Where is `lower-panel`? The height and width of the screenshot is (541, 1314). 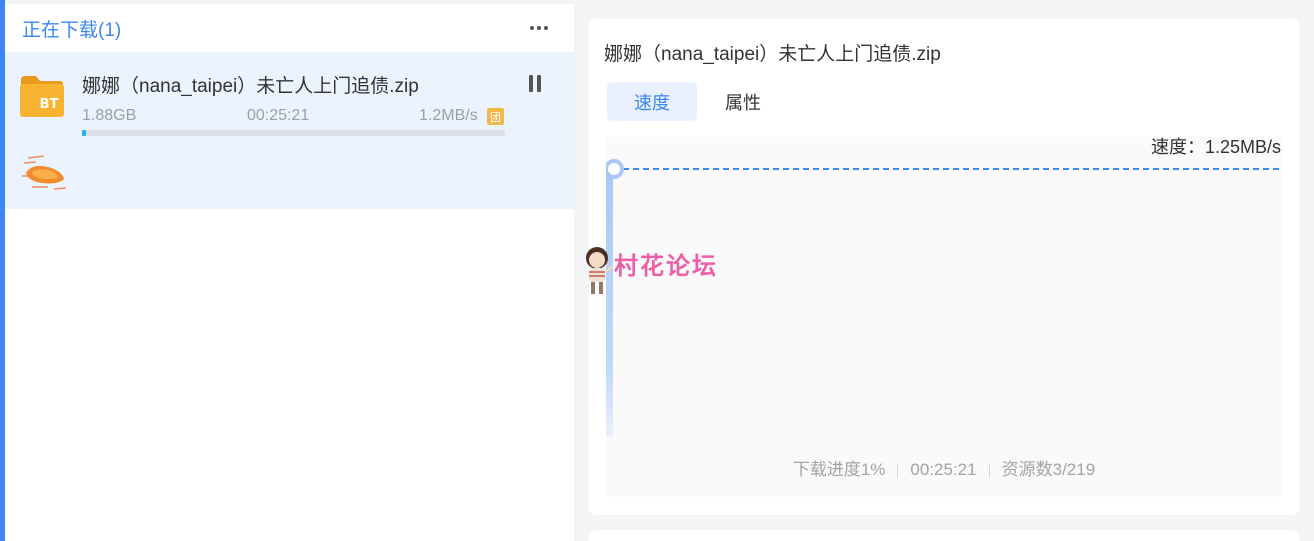 lower-panel is located at coordinates (944, 535).